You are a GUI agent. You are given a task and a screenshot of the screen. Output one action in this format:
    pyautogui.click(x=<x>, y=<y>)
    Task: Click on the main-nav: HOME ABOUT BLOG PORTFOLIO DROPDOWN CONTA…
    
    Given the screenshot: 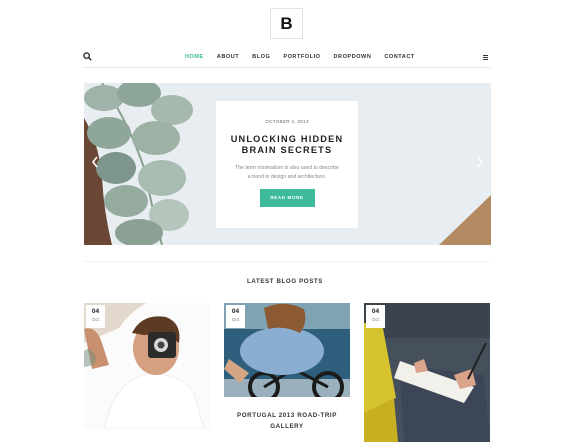 What is the action you would take?
    pyautogui.click(x=287, y=58)
    